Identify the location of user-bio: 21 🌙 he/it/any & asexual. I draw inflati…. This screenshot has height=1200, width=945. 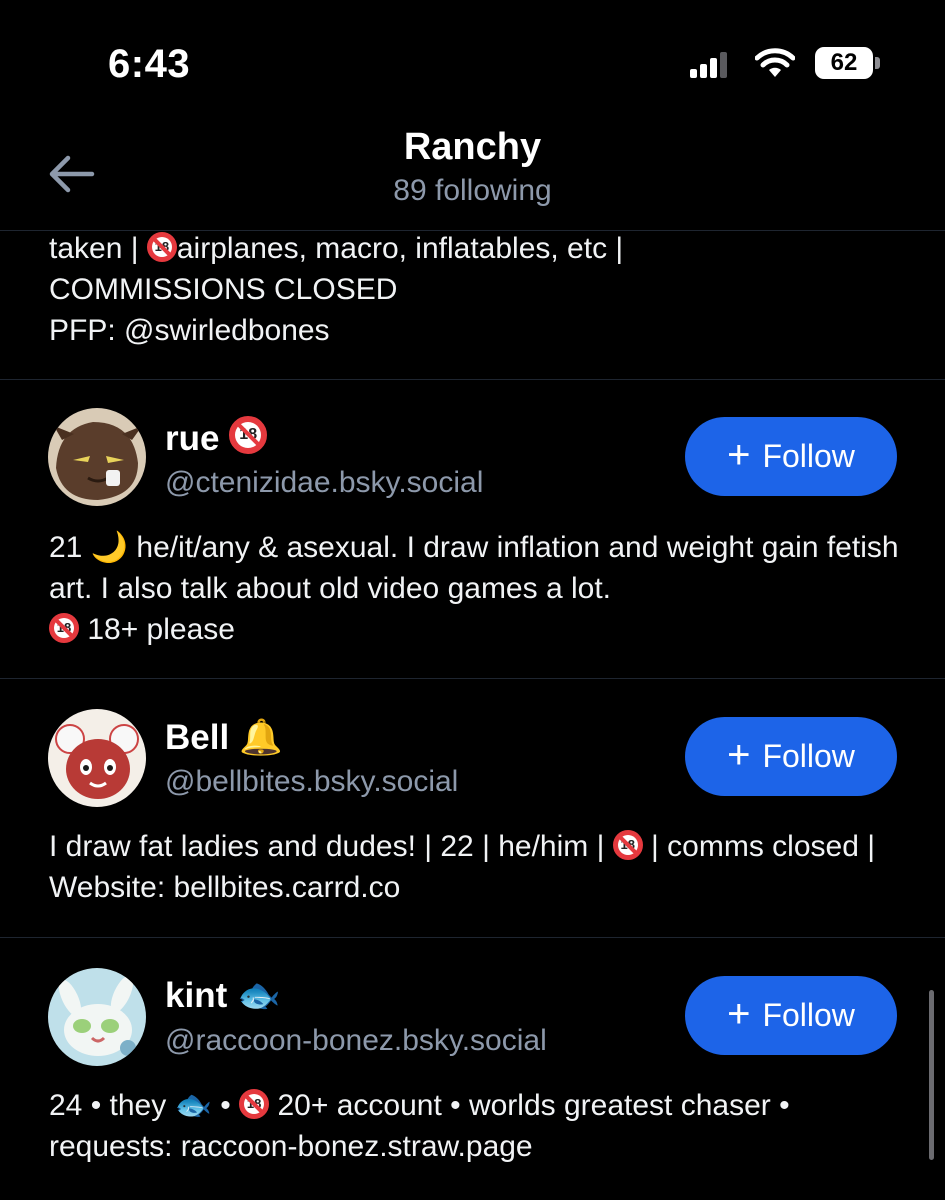
(474, 588).